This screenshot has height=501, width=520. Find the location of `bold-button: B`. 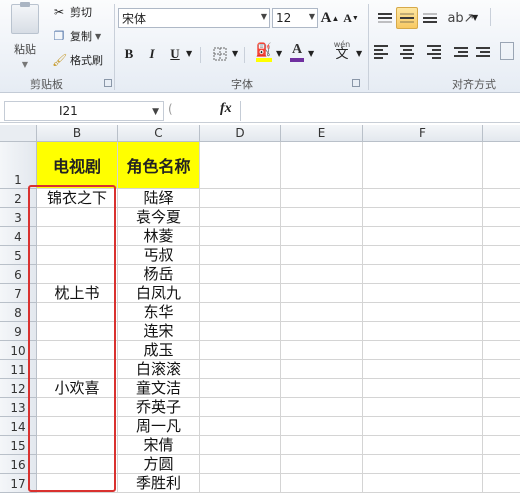

bold-button: B is located at coordinates (129, 54).